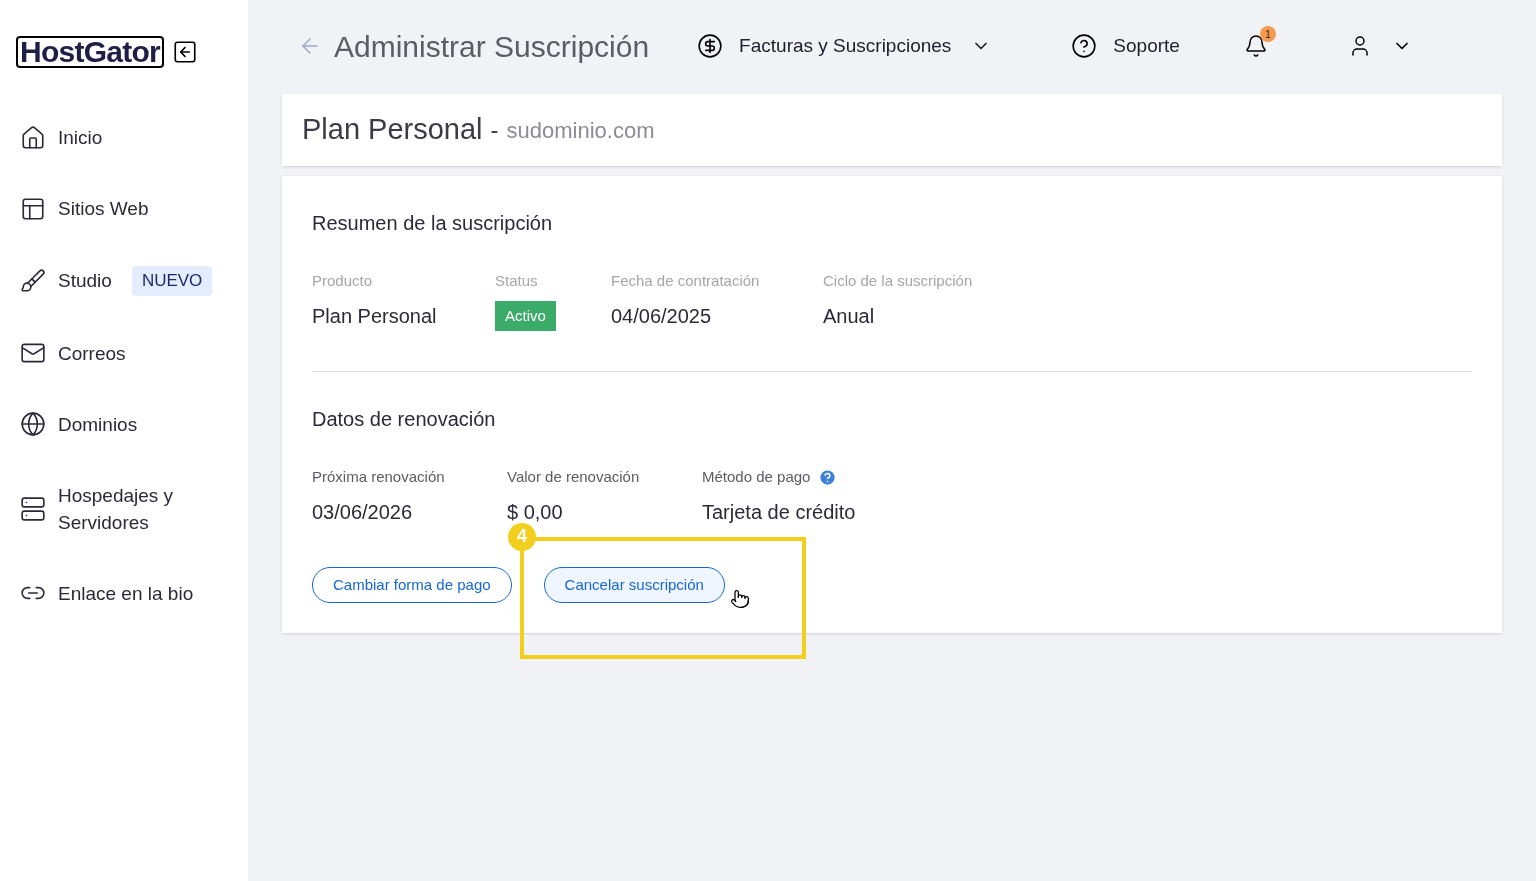  I want to click on new-badge: NUEVO, so click(172, 281).